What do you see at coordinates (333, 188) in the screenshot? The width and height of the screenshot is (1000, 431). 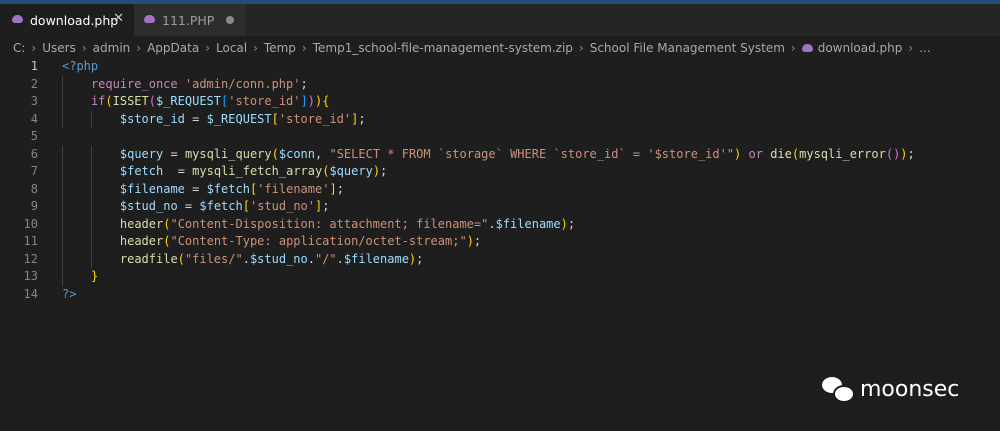 I see `code-token: ]` at bounding box center [333, 188].